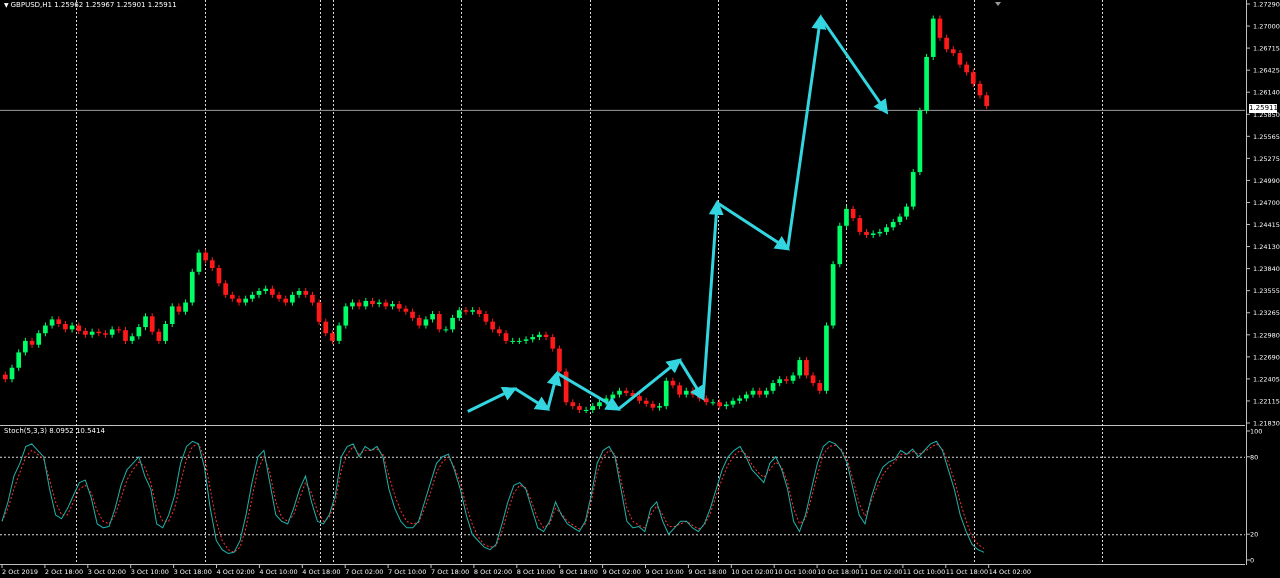 Image resolution: width=1280 pixels, height=578 pixels. What do you see at coordinates (1266, 225) in the screenshot?
I see `price-tick-label: 1.24415` at bounding box center [1266, 225].